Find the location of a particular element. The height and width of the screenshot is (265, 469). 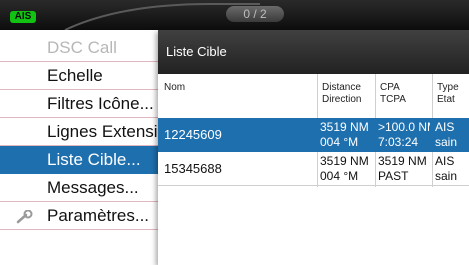

column-header-type: Type Etat is located at coordinates (448, 94).